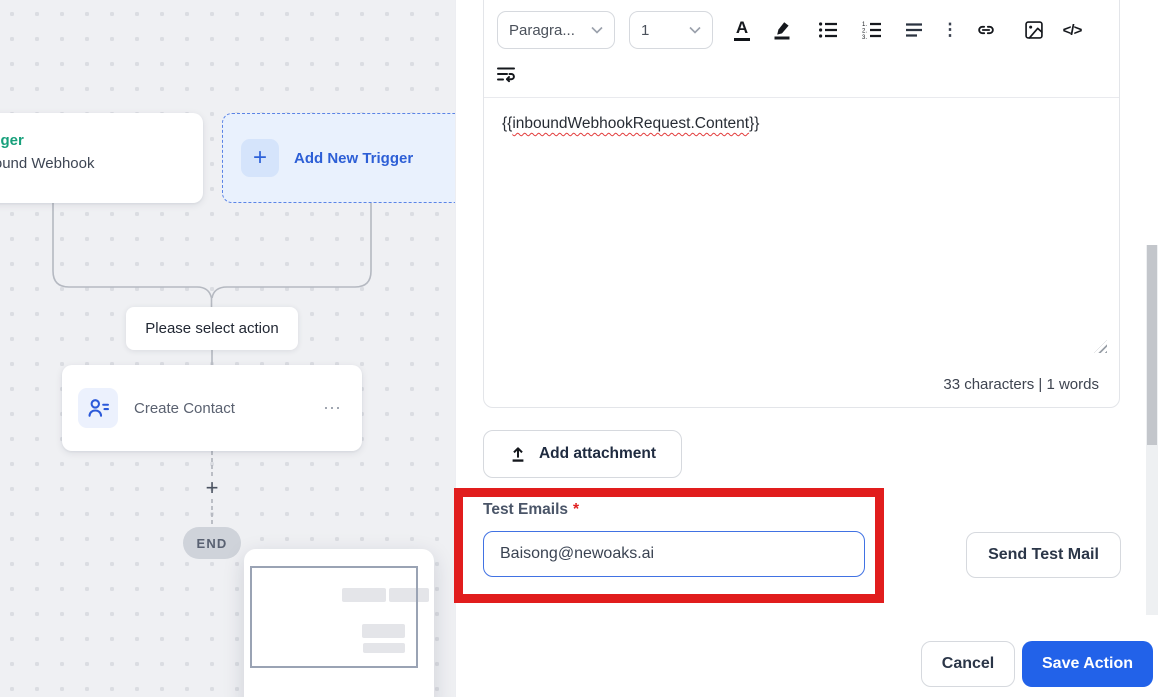 The height and width of the screenshot is (697, 1158). I want to click on test-emails-label-text: Test Emails, so click(526, 509).